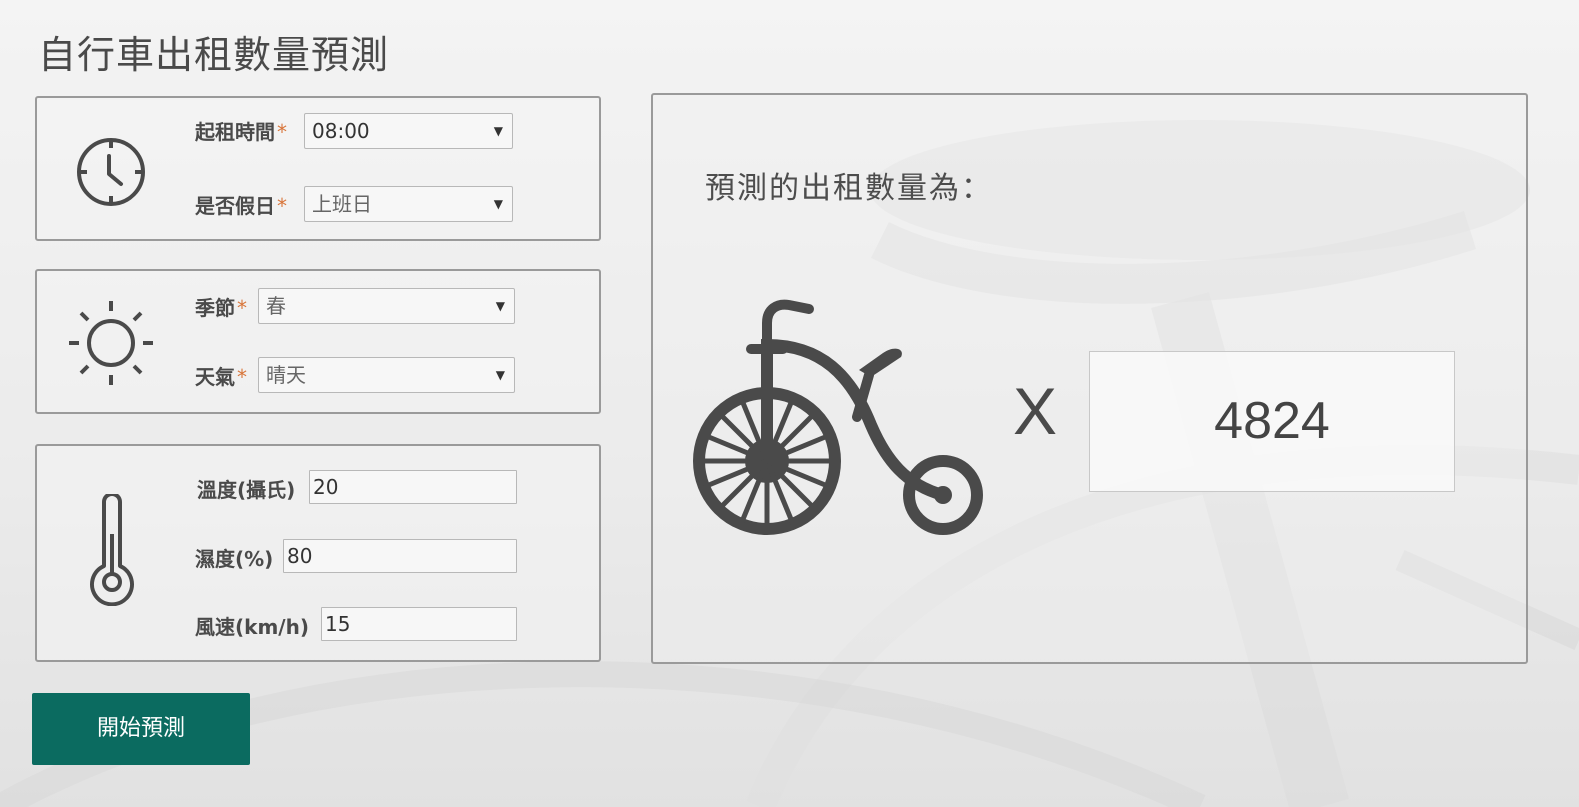 This screenshot has height=807, width=1579. I want to click on wind-speed-input: 15, so click(419, 624).